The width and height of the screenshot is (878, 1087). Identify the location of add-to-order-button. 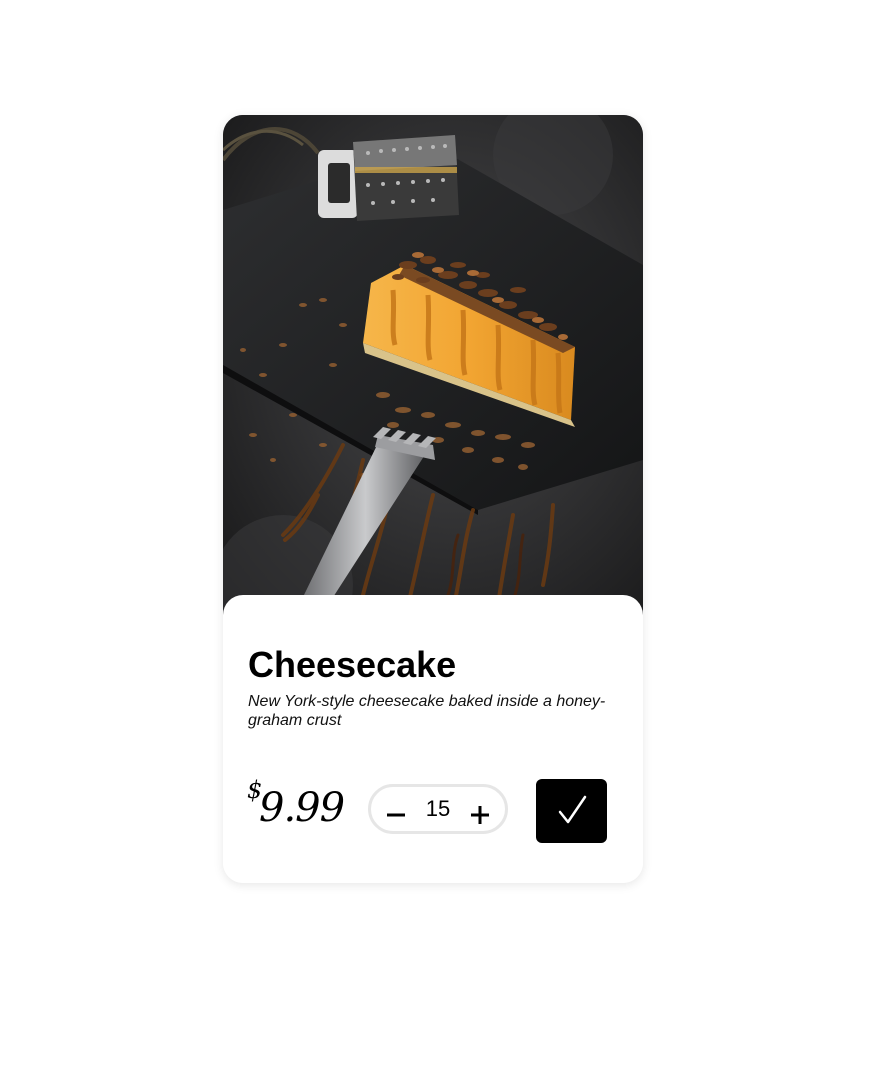
(571, 811).